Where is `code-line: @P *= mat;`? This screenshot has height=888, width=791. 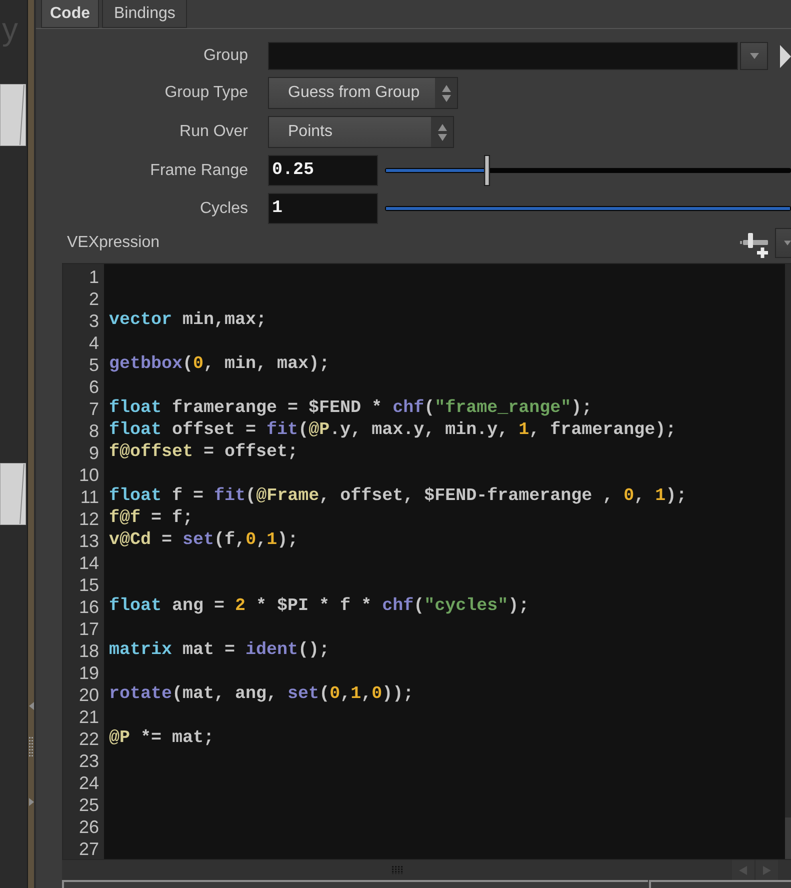
code-line: @P *= mat; is located at coordinates (161, 739).